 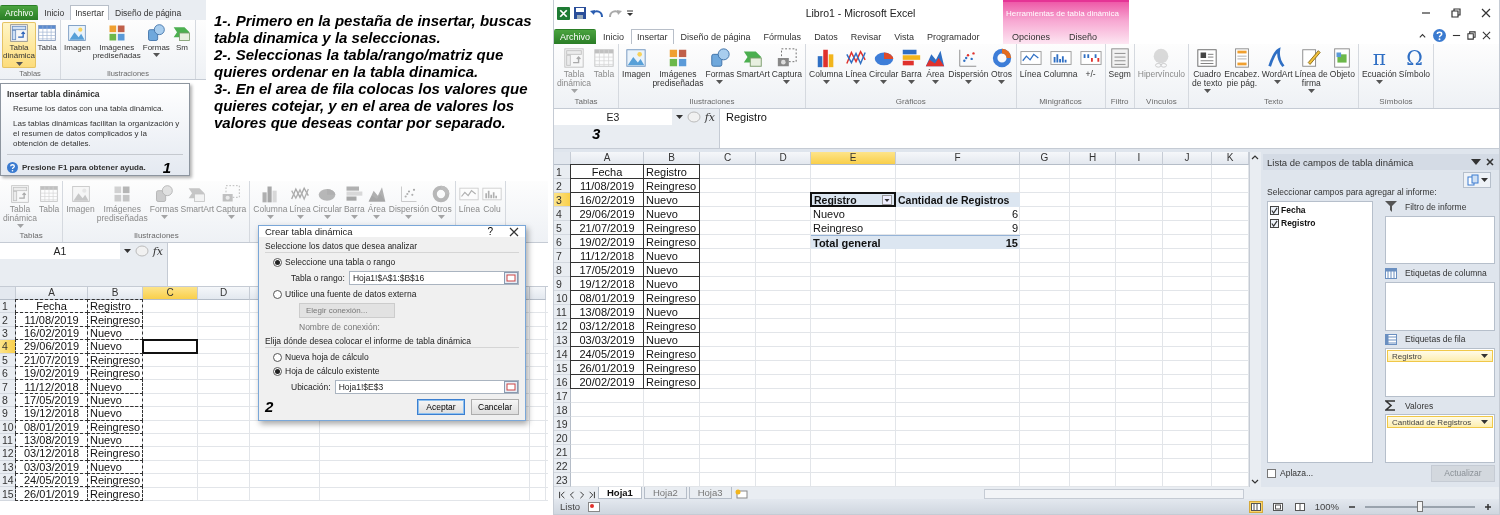 What do you see at coordinates (433, 278) in the screenshot?
I see `input-field: Hoja1!$A$1:$B$16` at bounding box center [433, 278].